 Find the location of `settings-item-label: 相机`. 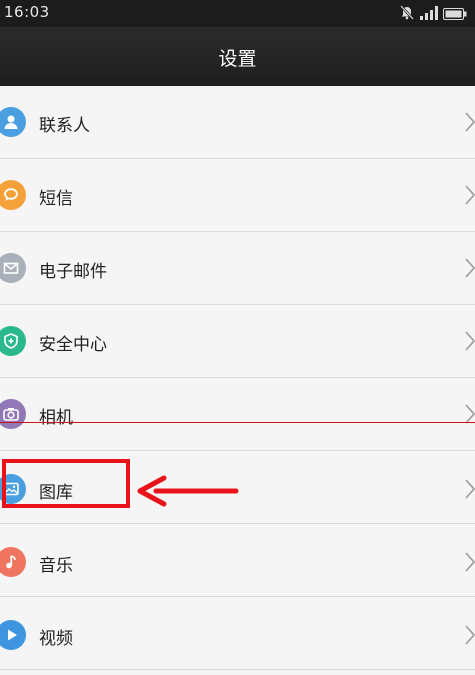

settings-item-label: 相机 is located at coordinates (56, 418).